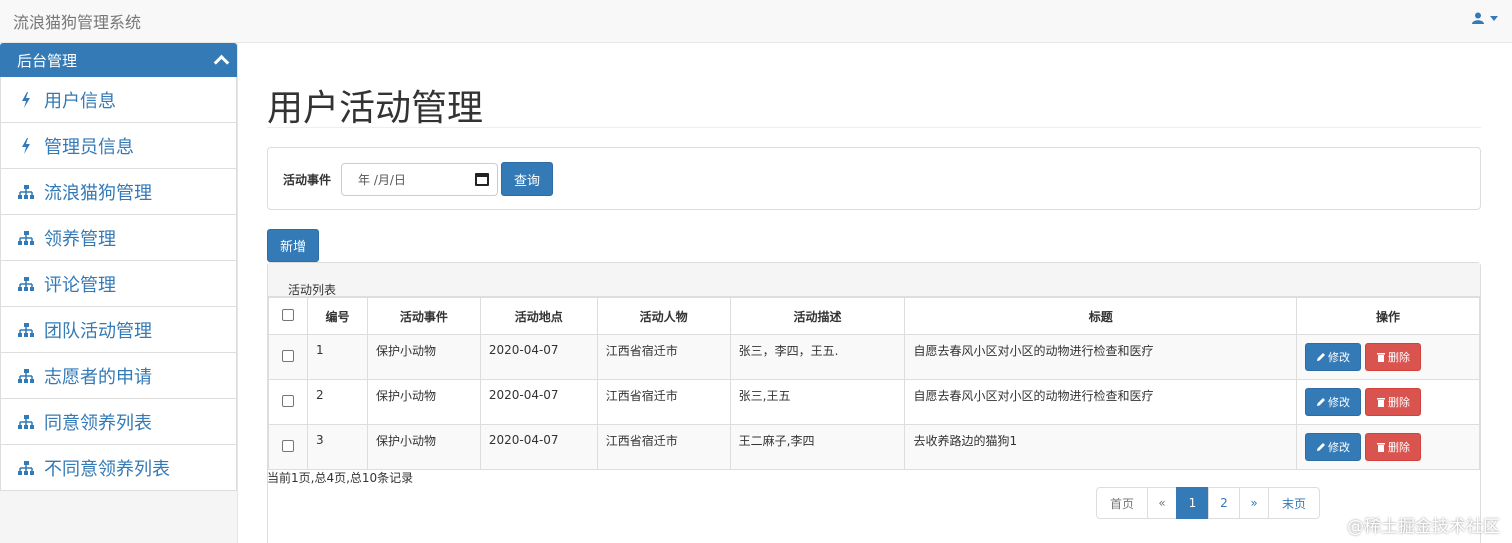 The width and height of the screenshot is (1512, 543). I want to click on sidebar-item-label: 不同意领养列表, so click(107, 469).